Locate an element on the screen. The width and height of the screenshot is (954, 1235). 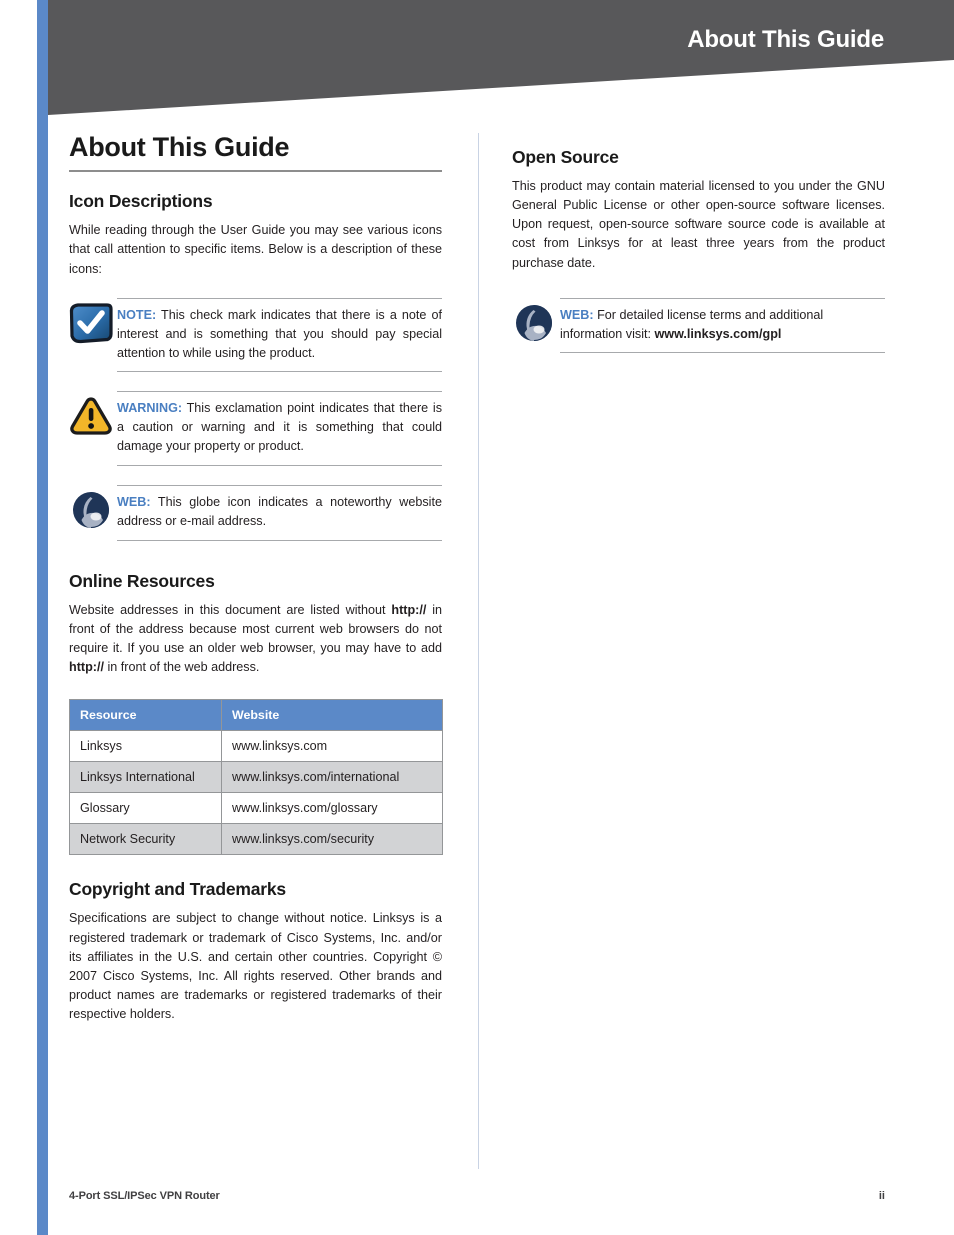
table-column-header-website: Website is located at coordinates (332, 715).